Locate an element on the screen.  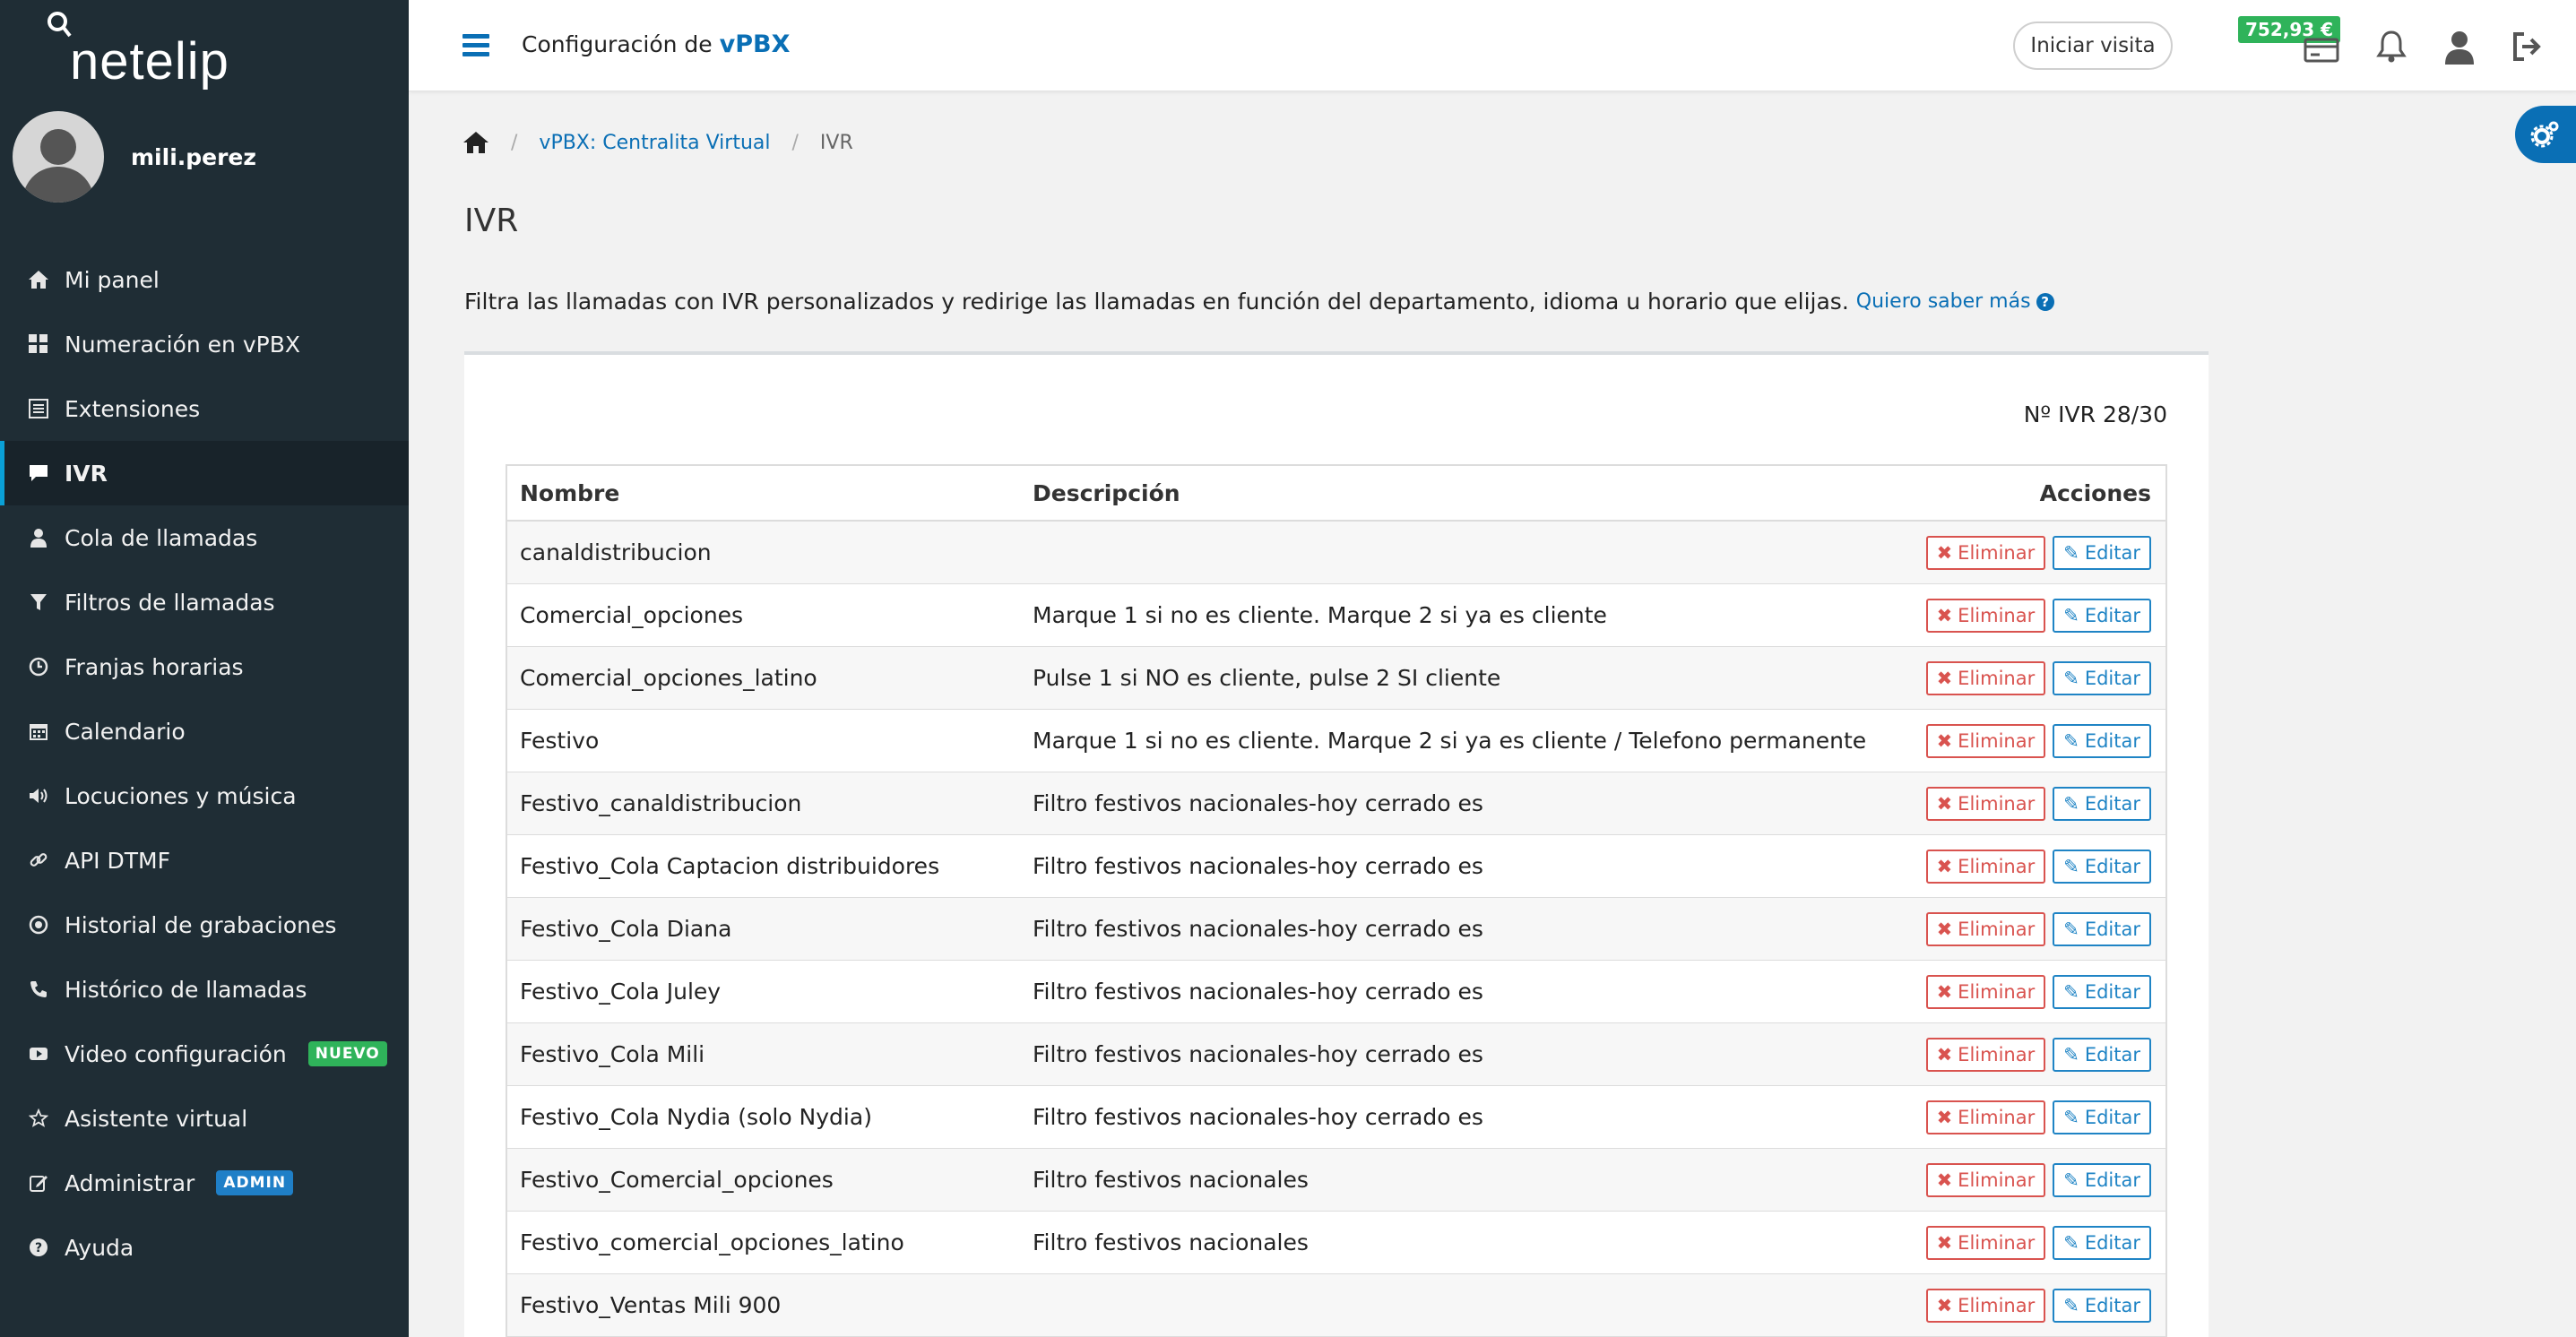
sidebar-item-ivr: IVR is located at coordinates (204, 473).